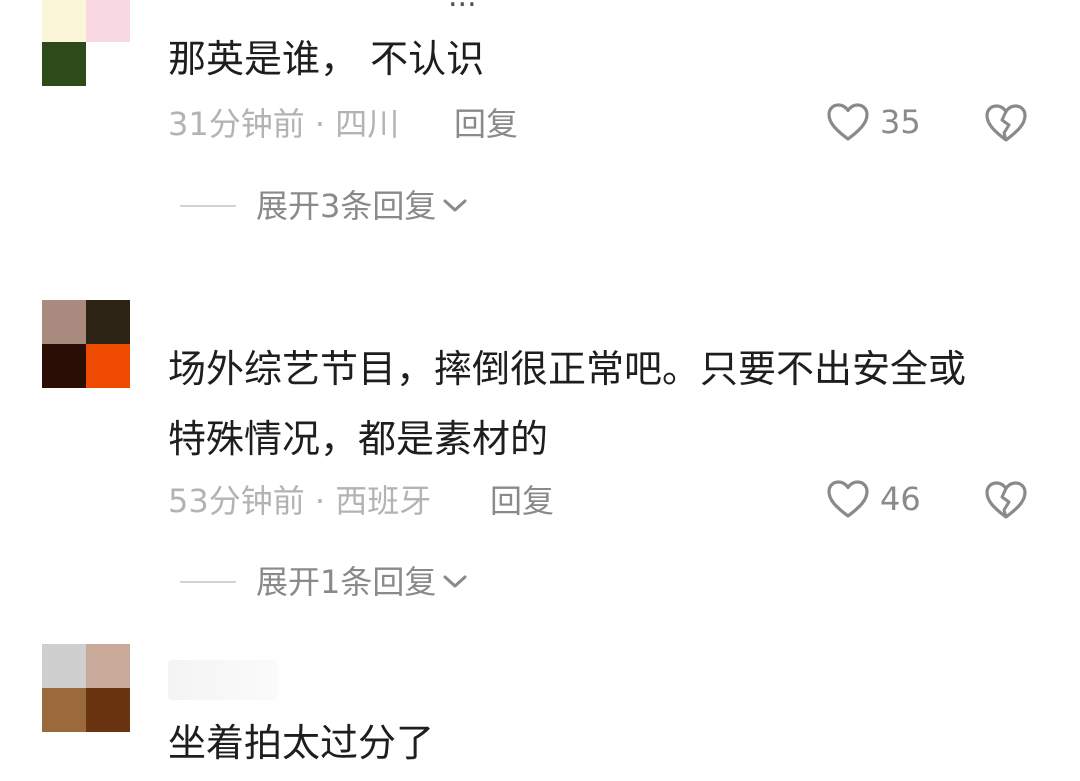 The width and height of the screenshot is (1080, 781). What do you see at coordinates (900, 499) in the screenshot?
I see `like-count: 46` at bounding box center [900, 499].